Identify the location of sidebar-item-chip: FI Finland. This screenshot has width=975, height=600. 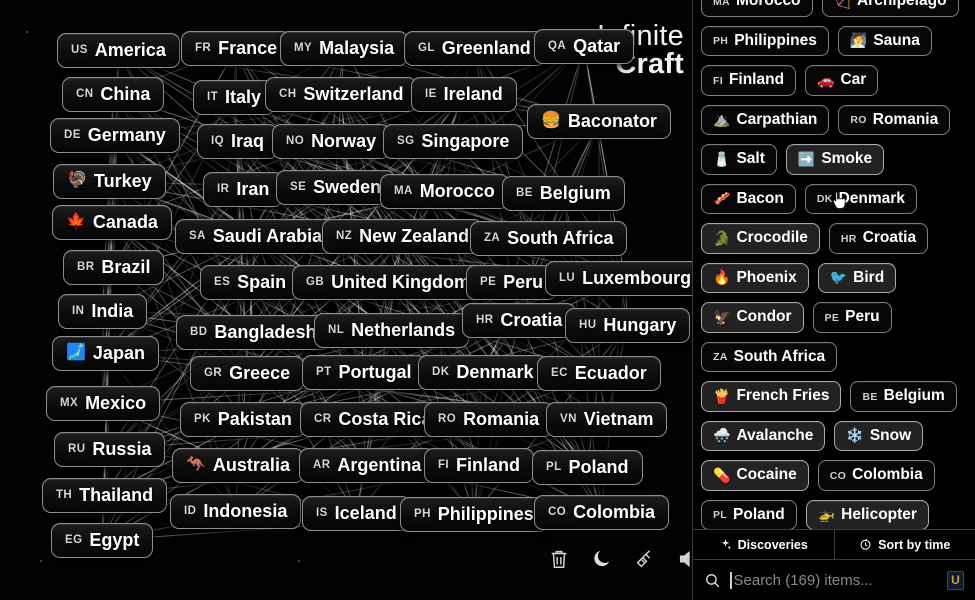
(749, 80).